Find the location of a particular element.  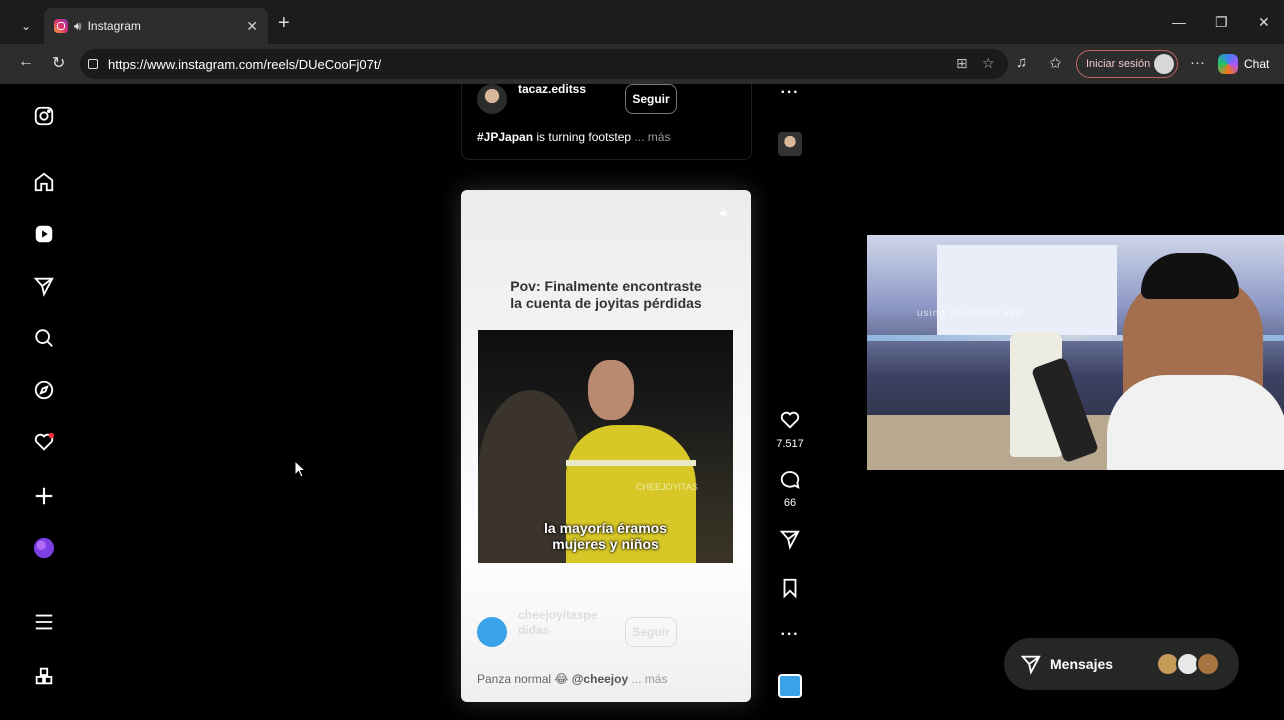

previous-audio-thumbnail is located at coordinates (790, 146).